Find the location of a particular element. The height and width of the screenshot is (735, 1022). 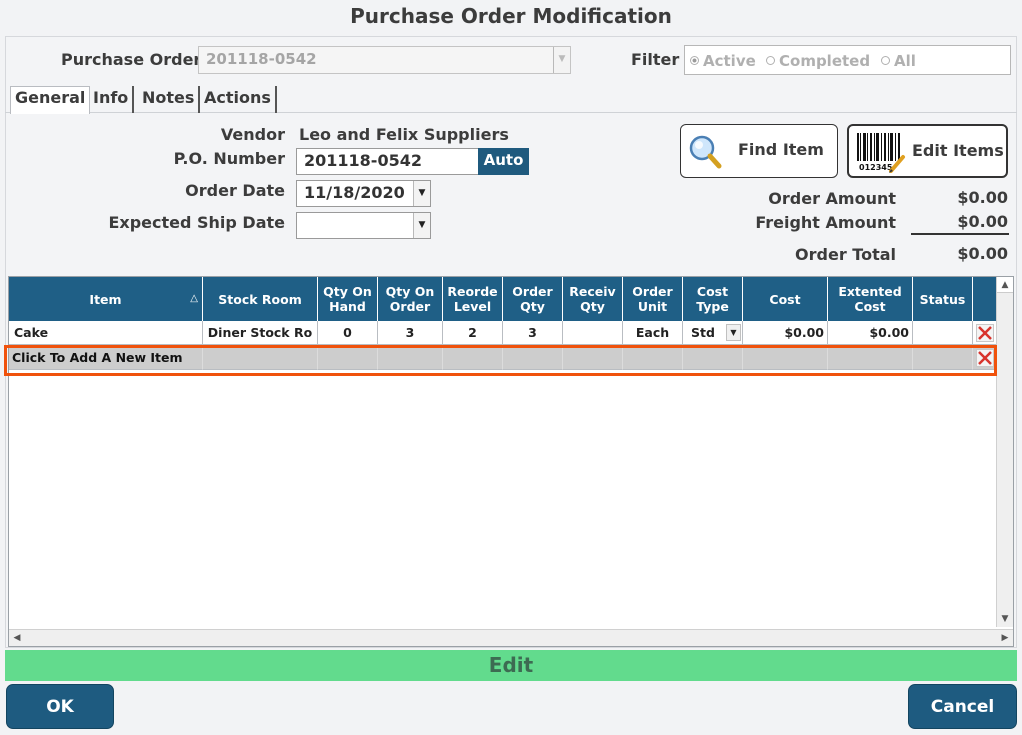

column-header-reorder-level: Reorde Level is located at coordinates (473, 299).